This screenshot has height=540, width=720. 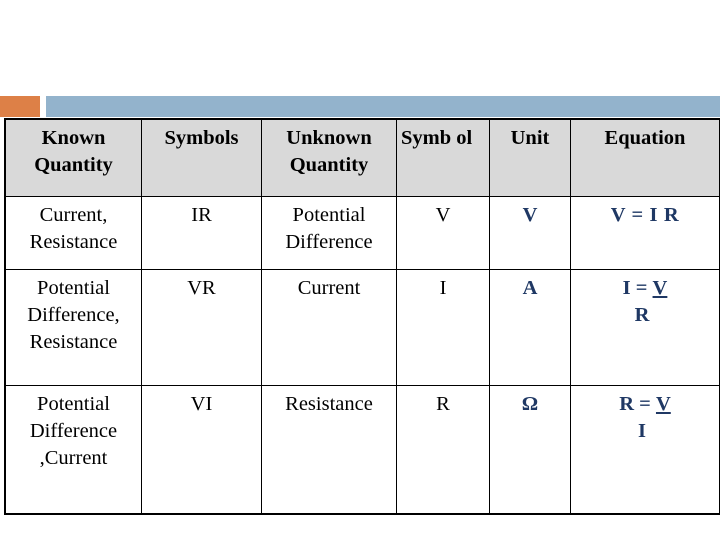 I want to click on cell-unknown-quantity: Current, so click(x=329, y=327).